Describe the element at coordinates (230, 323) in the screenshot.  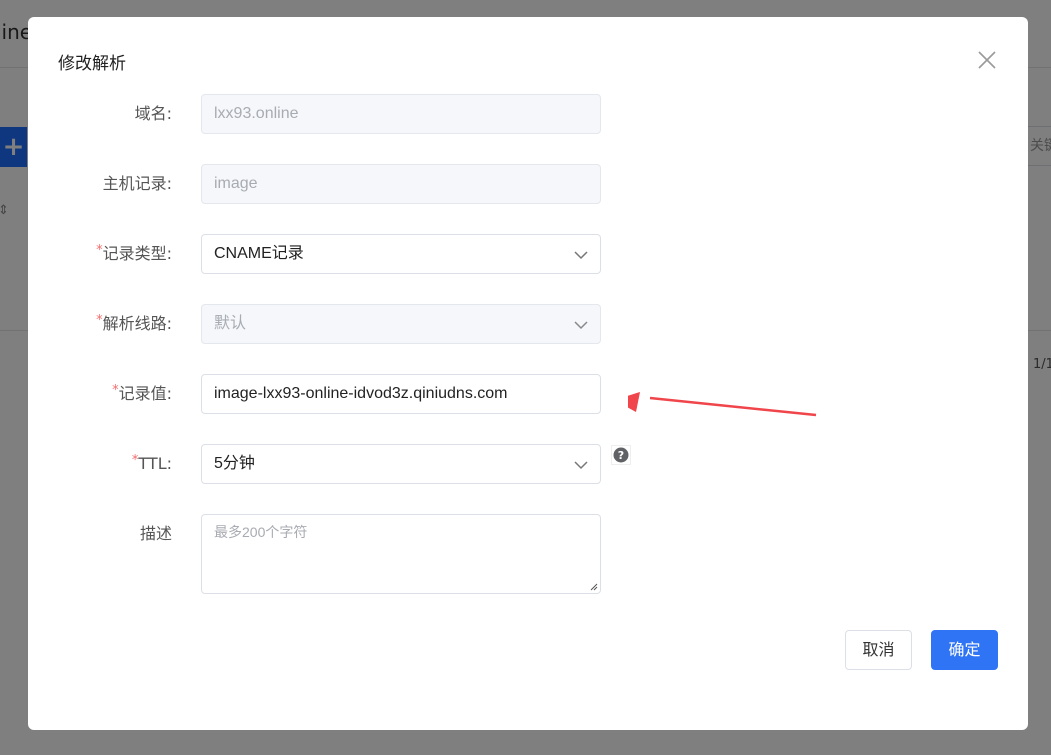
I see `resolve-line-value: 默认` at that location.